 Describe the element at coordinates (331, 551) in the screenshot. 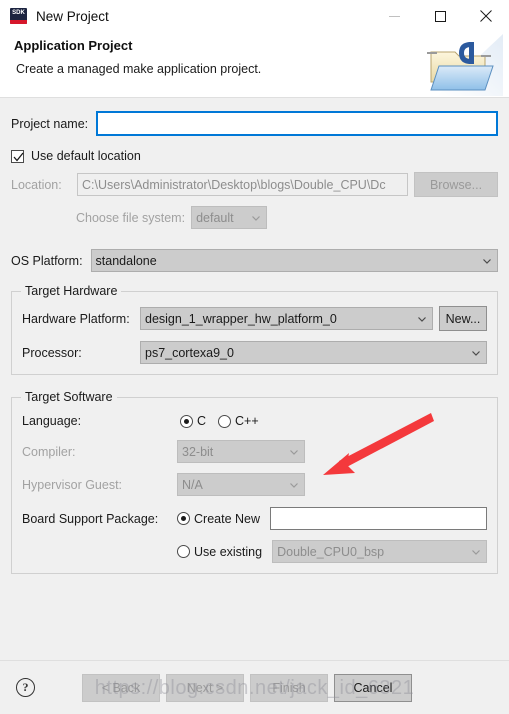

I see `bsp-use-existing-value: Double_CPU0_bsp` at that location.